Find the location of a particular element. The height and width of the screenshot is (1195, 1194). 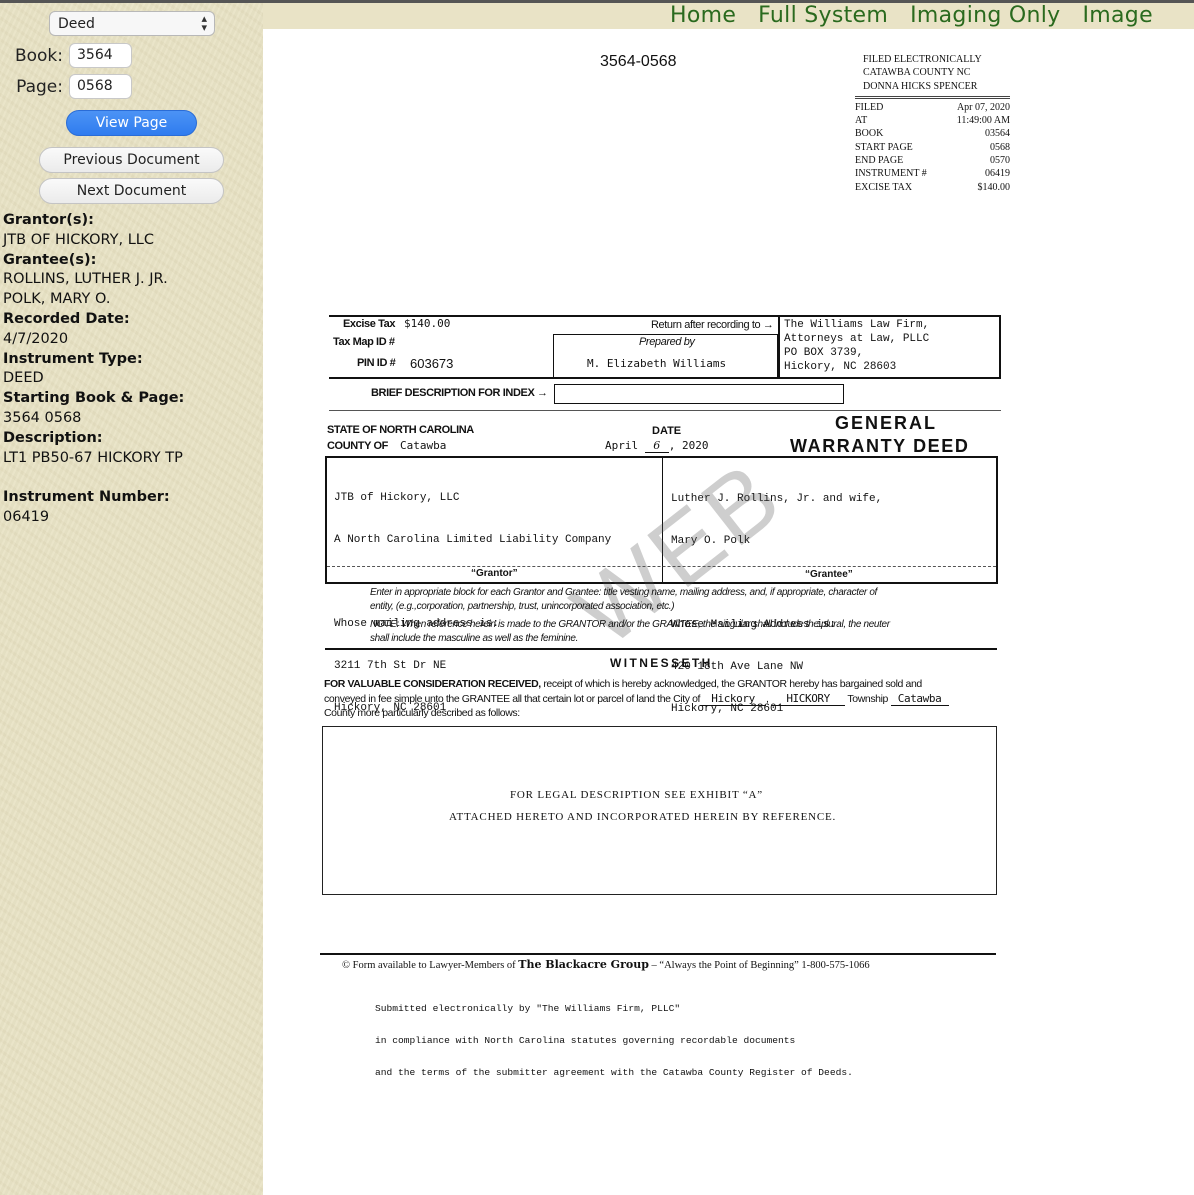

grantee-caption: “Grantee” is located at coordinates (829, 574).